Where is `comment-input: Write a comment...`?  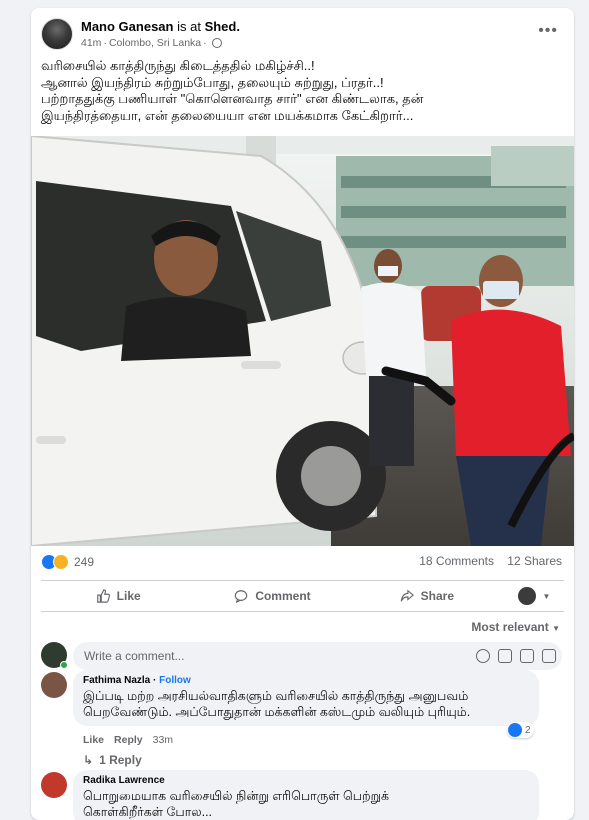 comment-input: Write a comment... is located at coordinates (317, 656).